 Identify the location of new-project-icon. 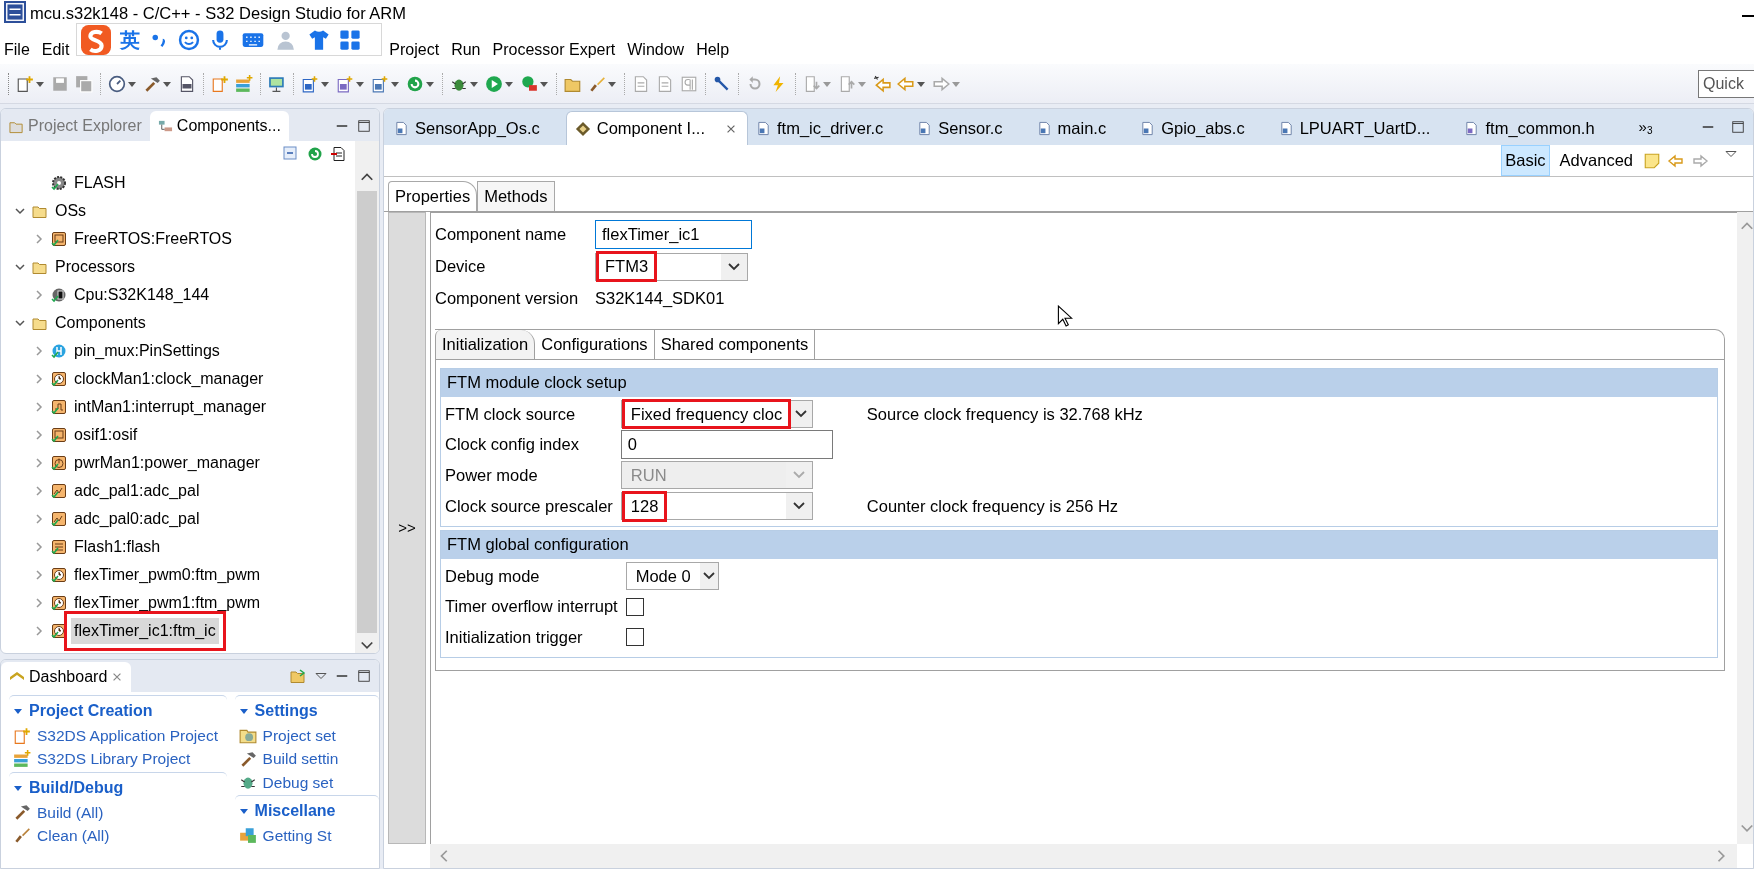
(220, 83).